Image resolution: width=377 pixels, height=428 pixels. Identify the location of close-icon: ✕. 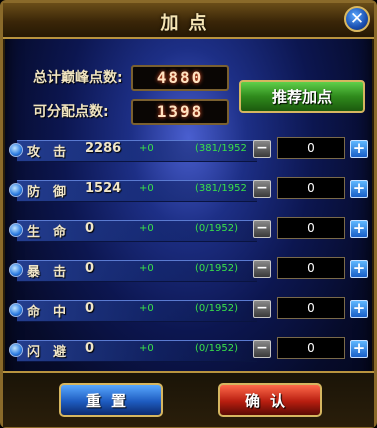
(357, 19).